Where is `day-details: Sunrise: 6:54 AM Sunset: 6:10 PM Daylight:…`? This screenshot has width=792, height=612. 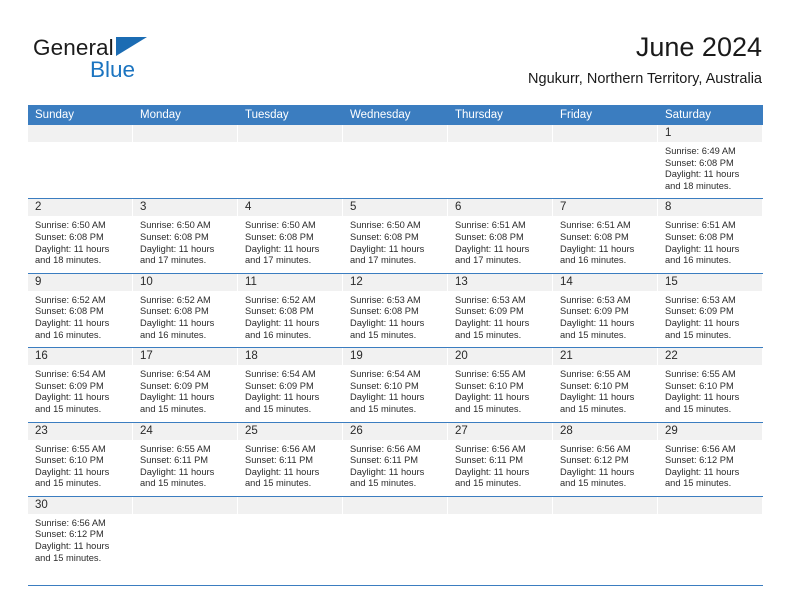
day-details: Sunrise: 6:54 AM Sunset: 6:10 PM Daylight:… is located at coordinates (395, 393).